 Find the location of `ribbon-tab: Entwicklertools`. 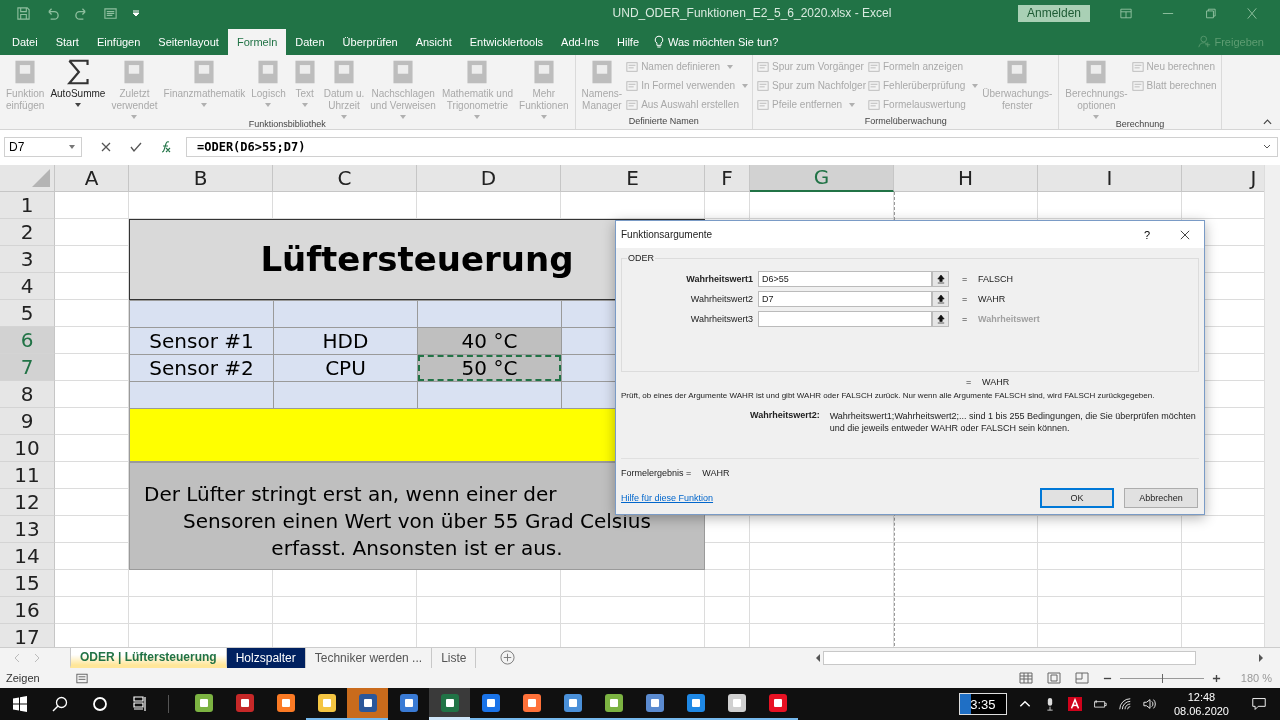

ribbon-tab: Entwicklertools is located at coordinates (506, 41).